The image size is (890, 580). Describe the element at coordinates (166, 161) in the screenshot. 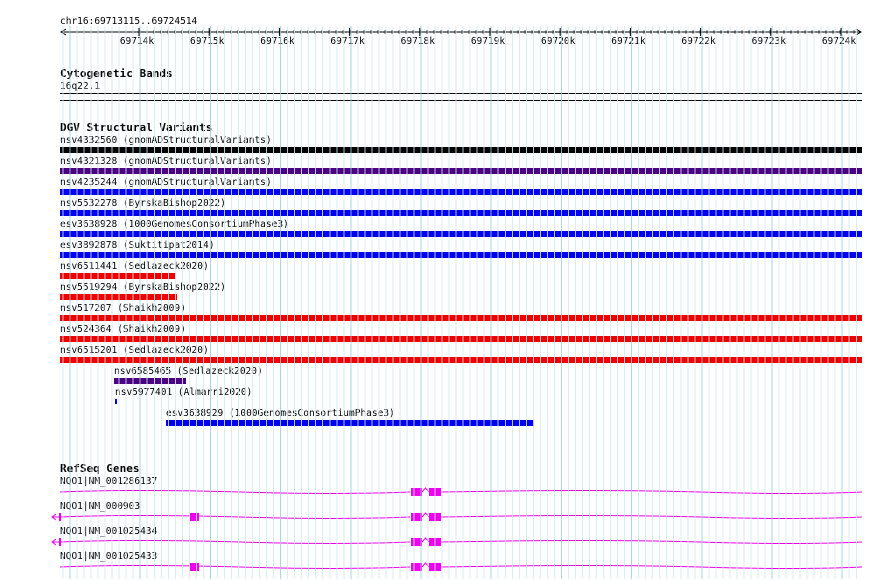

I see `variant-label: nsv4321328 (gnomADStructuralVariants)` at that location.